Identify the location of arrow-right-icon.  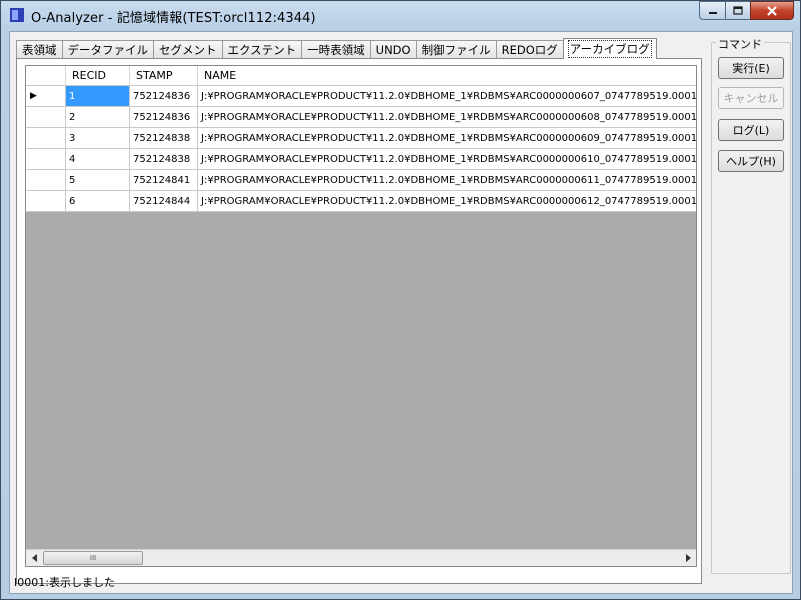
(688, 558).